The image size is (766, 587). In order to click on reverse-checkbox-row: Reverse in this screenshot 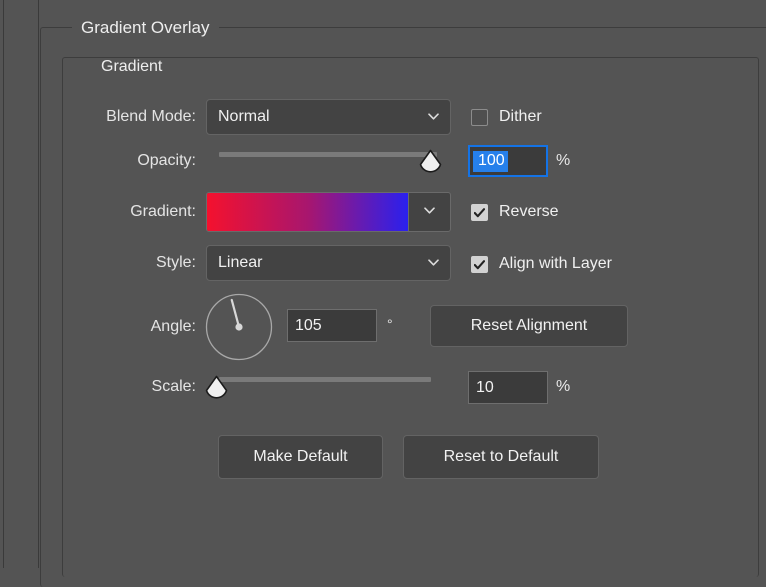, I will do `click(515, 212)`.